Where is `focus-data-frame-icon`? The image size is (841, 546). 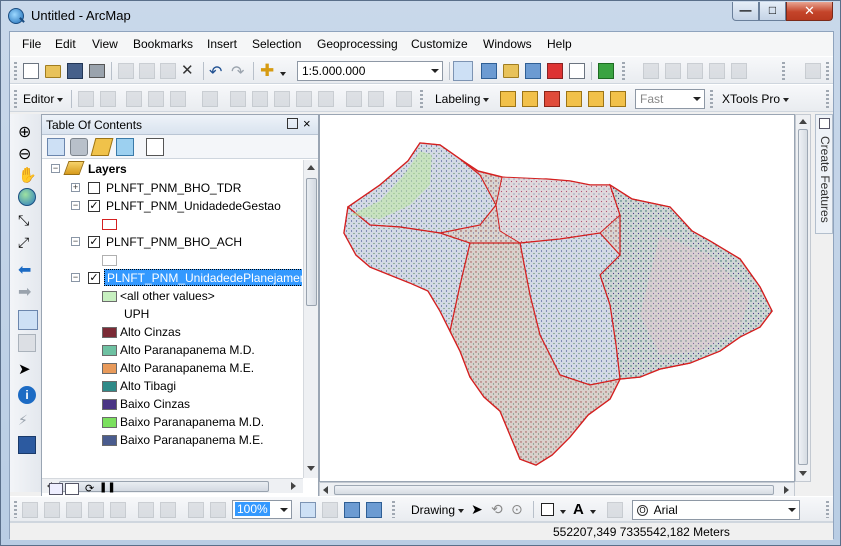
focus-data-frame-icon is located at coordinates (330, 510).